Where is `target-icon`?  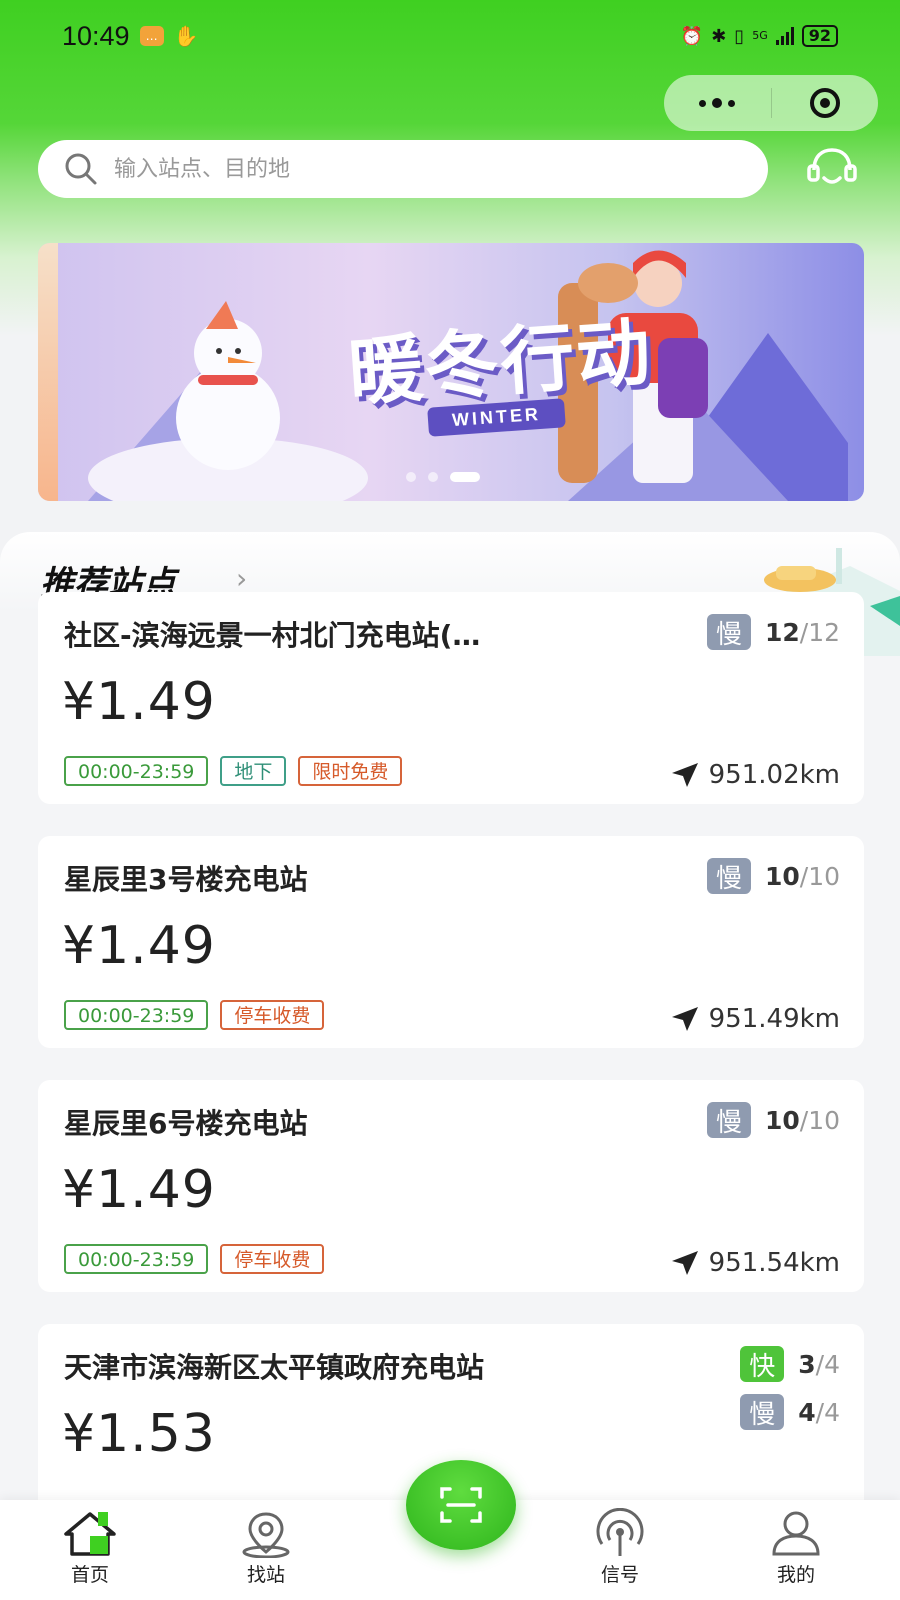
target-icon is located at coordinates (824, 103).